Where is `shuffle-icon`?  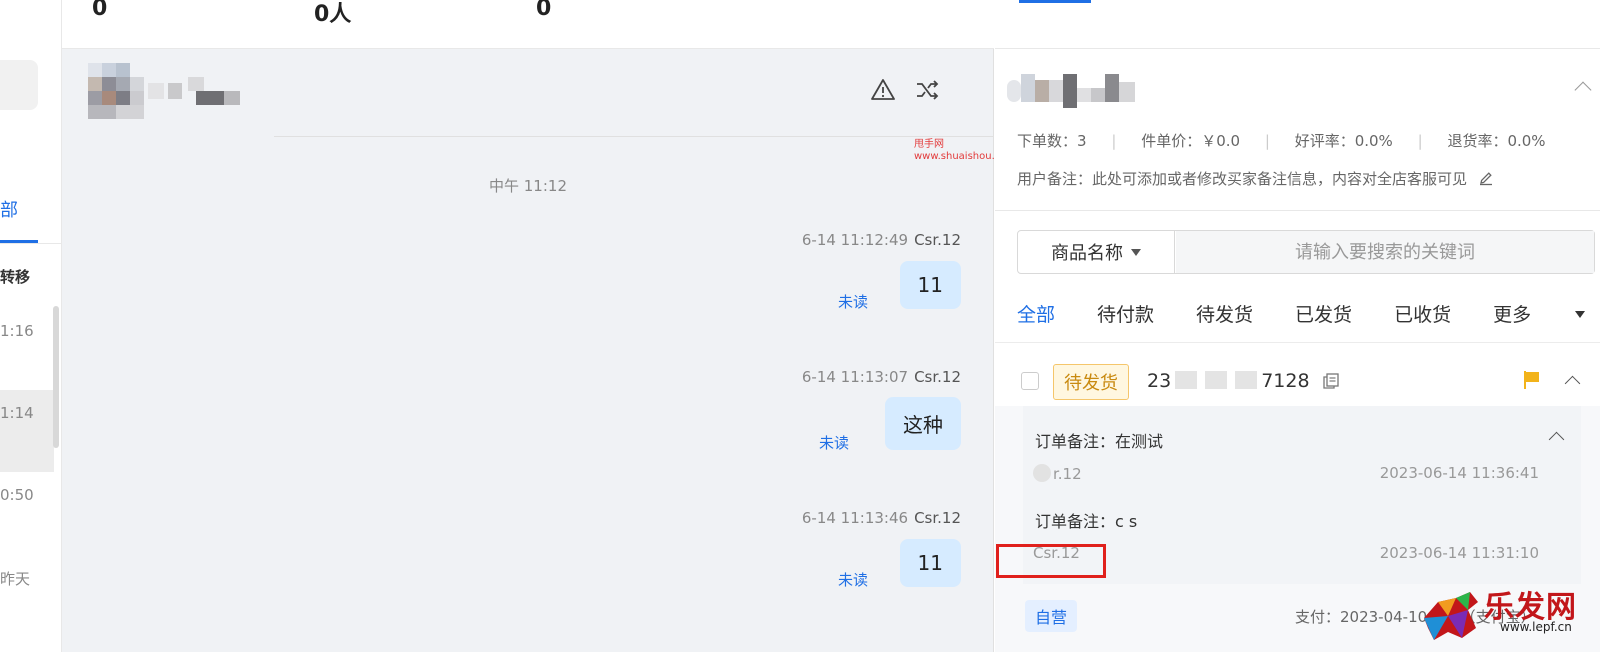 shuffle-icon is located at coordinates (927, 90).